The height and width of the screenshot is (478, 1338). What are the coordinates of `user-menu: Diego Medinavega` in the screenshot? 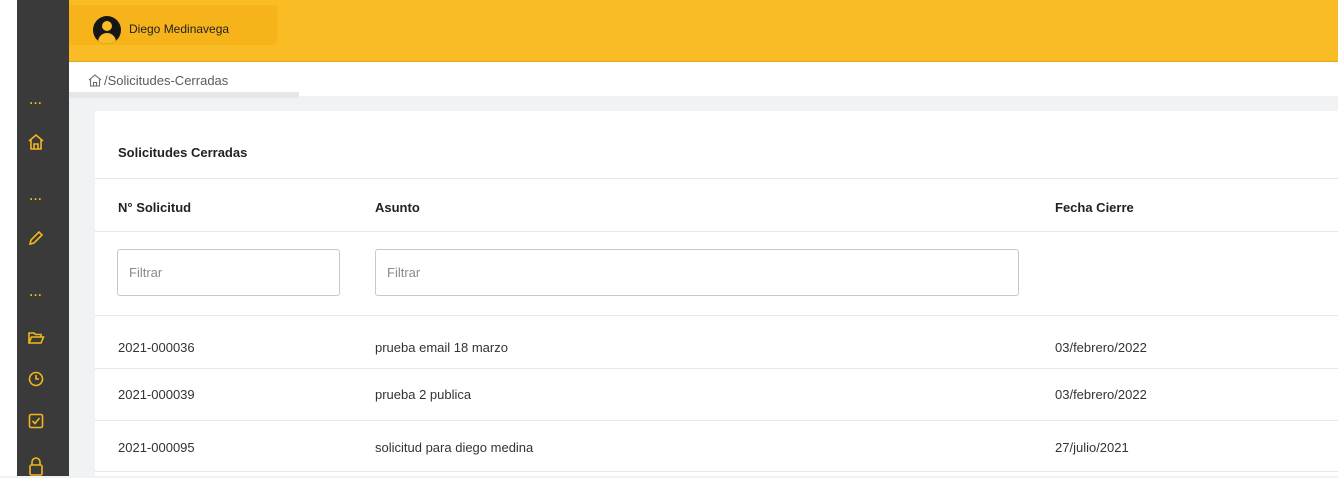 It's located at (173, 25).